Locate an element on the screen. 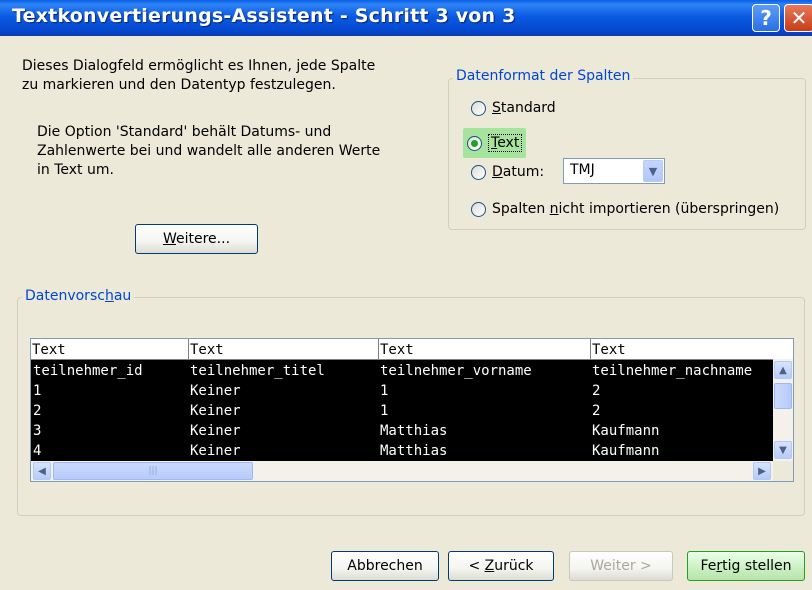 The height and width of the screenshot is (590, 812). back-button-label-pre: < is located at coordinates (476, 566).